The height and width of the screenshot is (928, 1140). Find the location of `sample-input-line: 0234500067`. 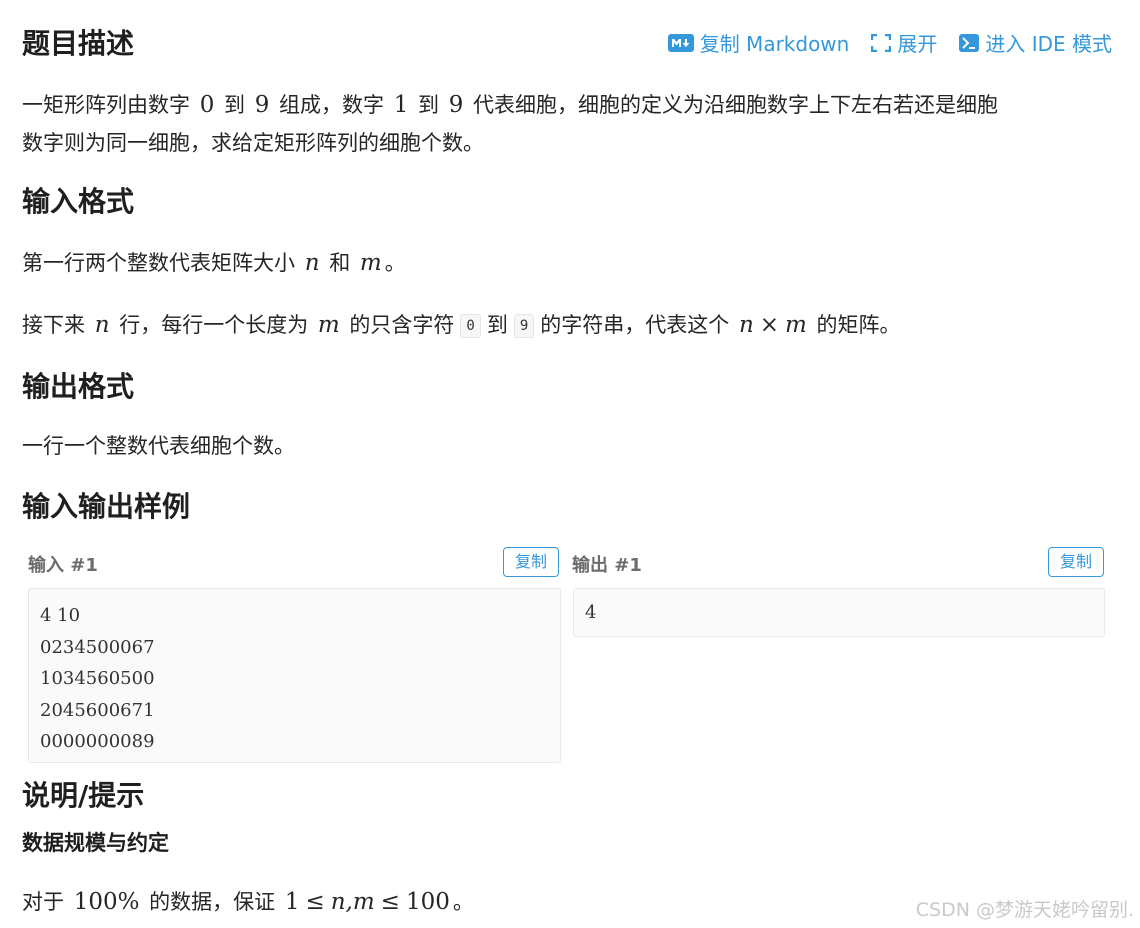

sample-input-line: 0234500067 is located at coordinates (97, 647).